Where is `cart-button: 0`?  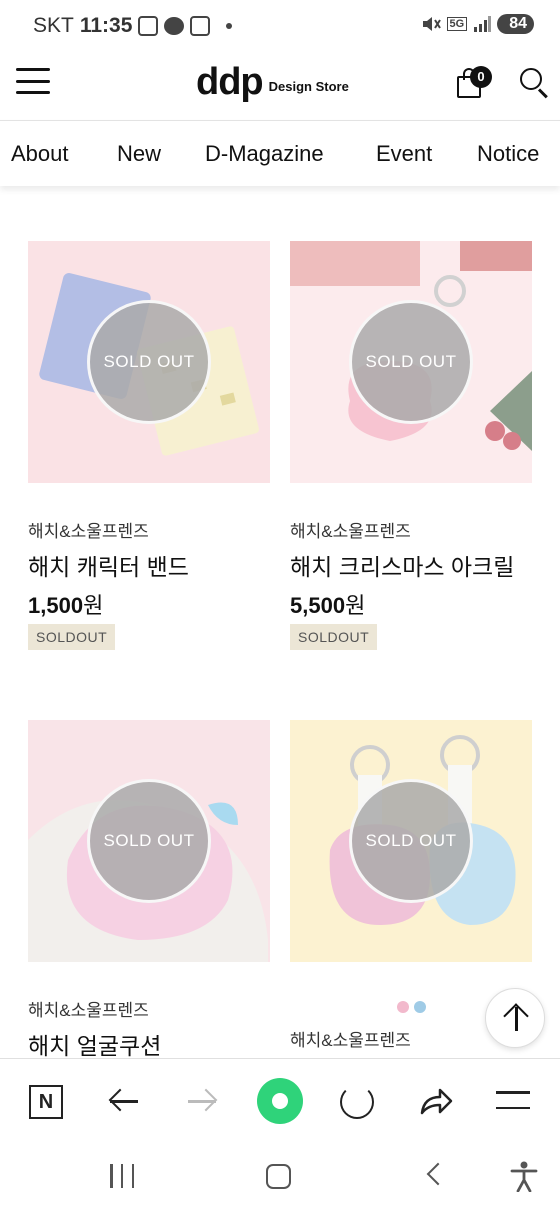
cart-button: 0 is located at coordinates (473, 83).